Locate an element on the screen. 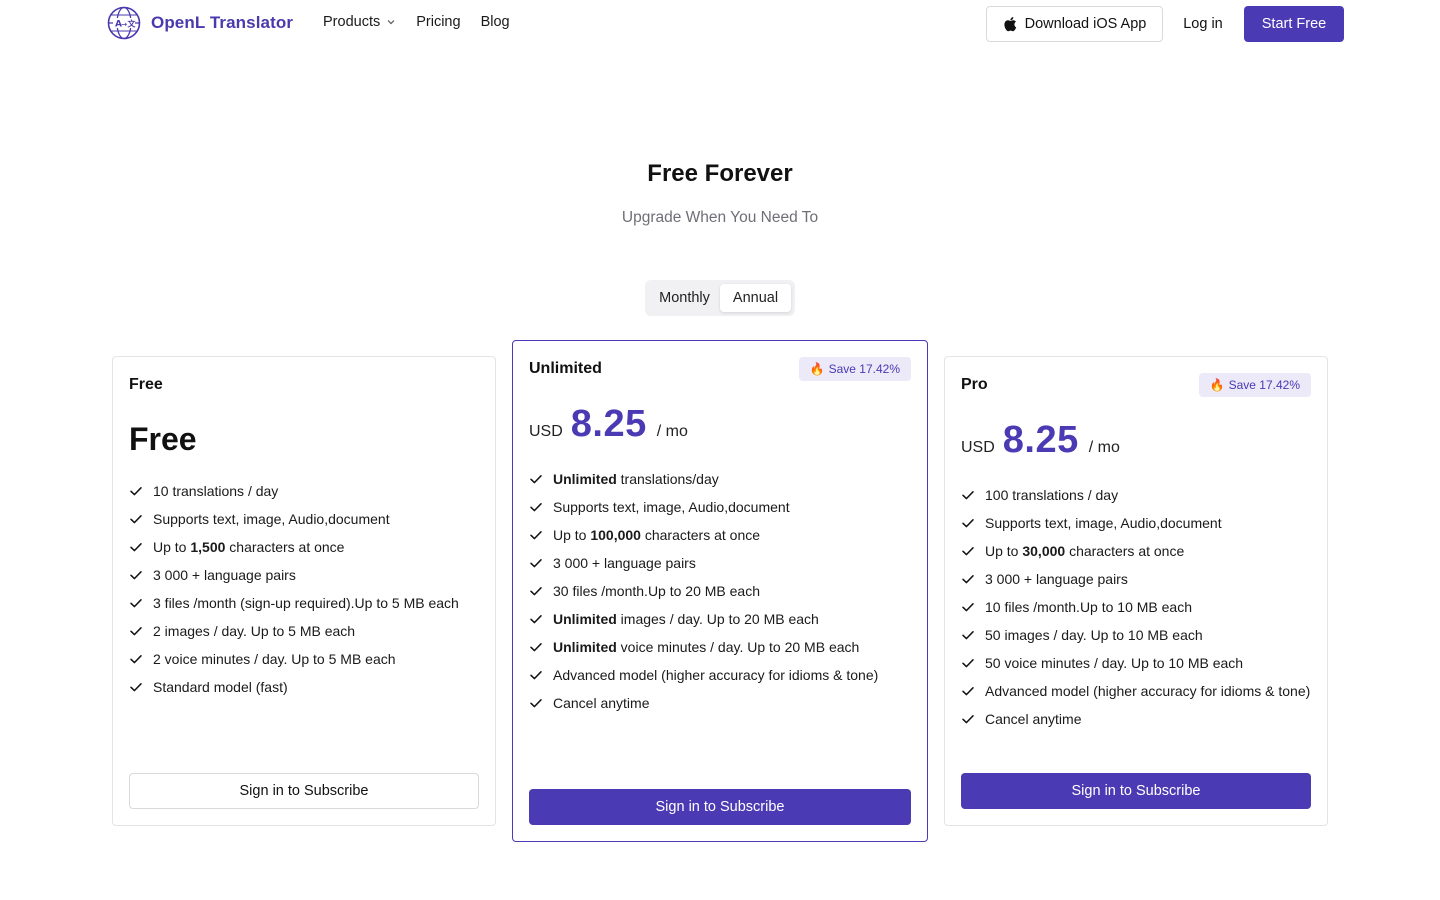 The width and height of the screenshot is (1440, 900). feature-text-pre: 2 images / day. Up to 5 MB each is located at coordinates (254, 631).